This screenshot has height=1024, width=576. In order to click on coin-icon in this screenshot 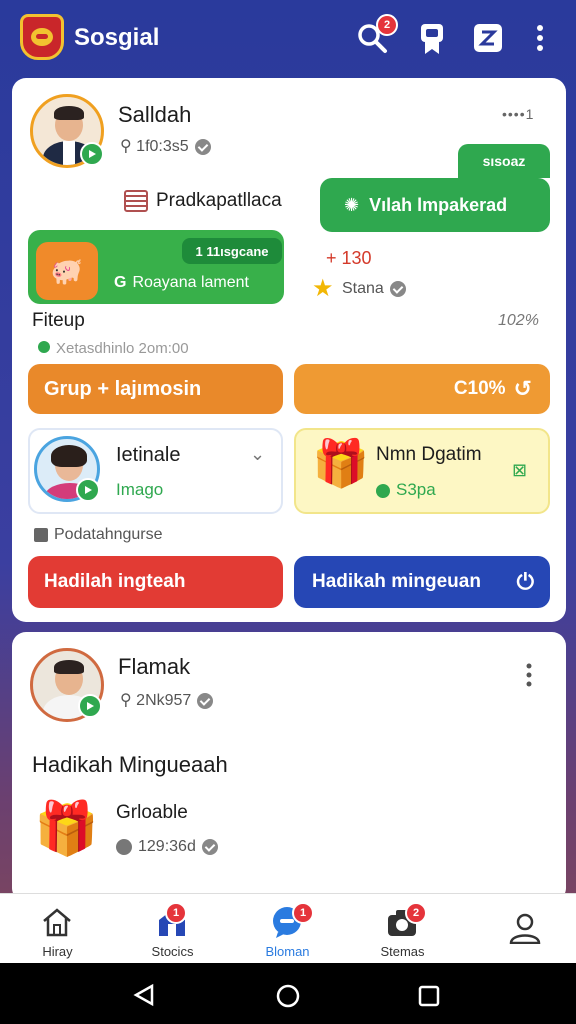, I will do `click(124, 846)`.